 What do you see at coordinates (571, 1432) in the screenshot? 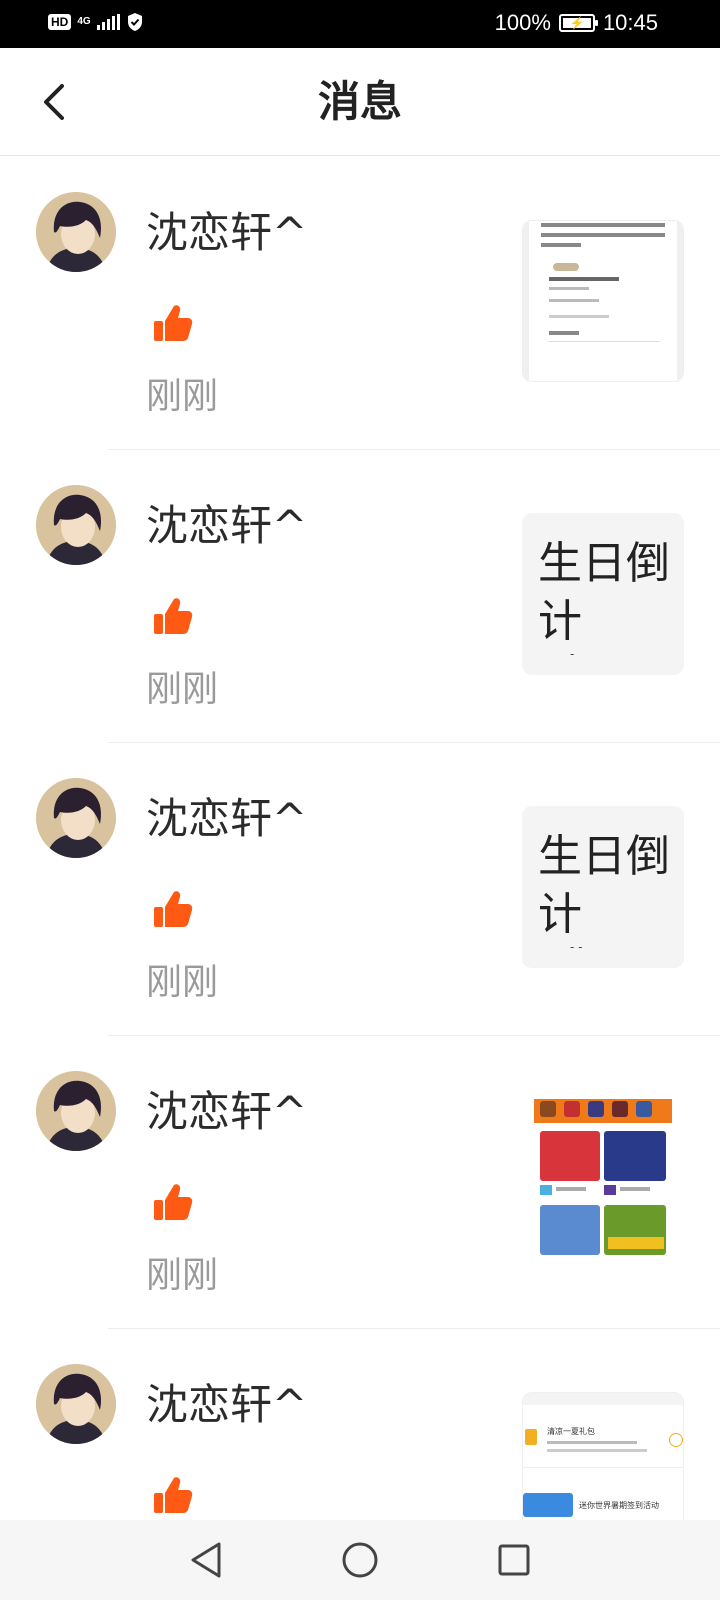
I see `gift-title: 清凉一夏礼包` at bounding box center [571, 1432].